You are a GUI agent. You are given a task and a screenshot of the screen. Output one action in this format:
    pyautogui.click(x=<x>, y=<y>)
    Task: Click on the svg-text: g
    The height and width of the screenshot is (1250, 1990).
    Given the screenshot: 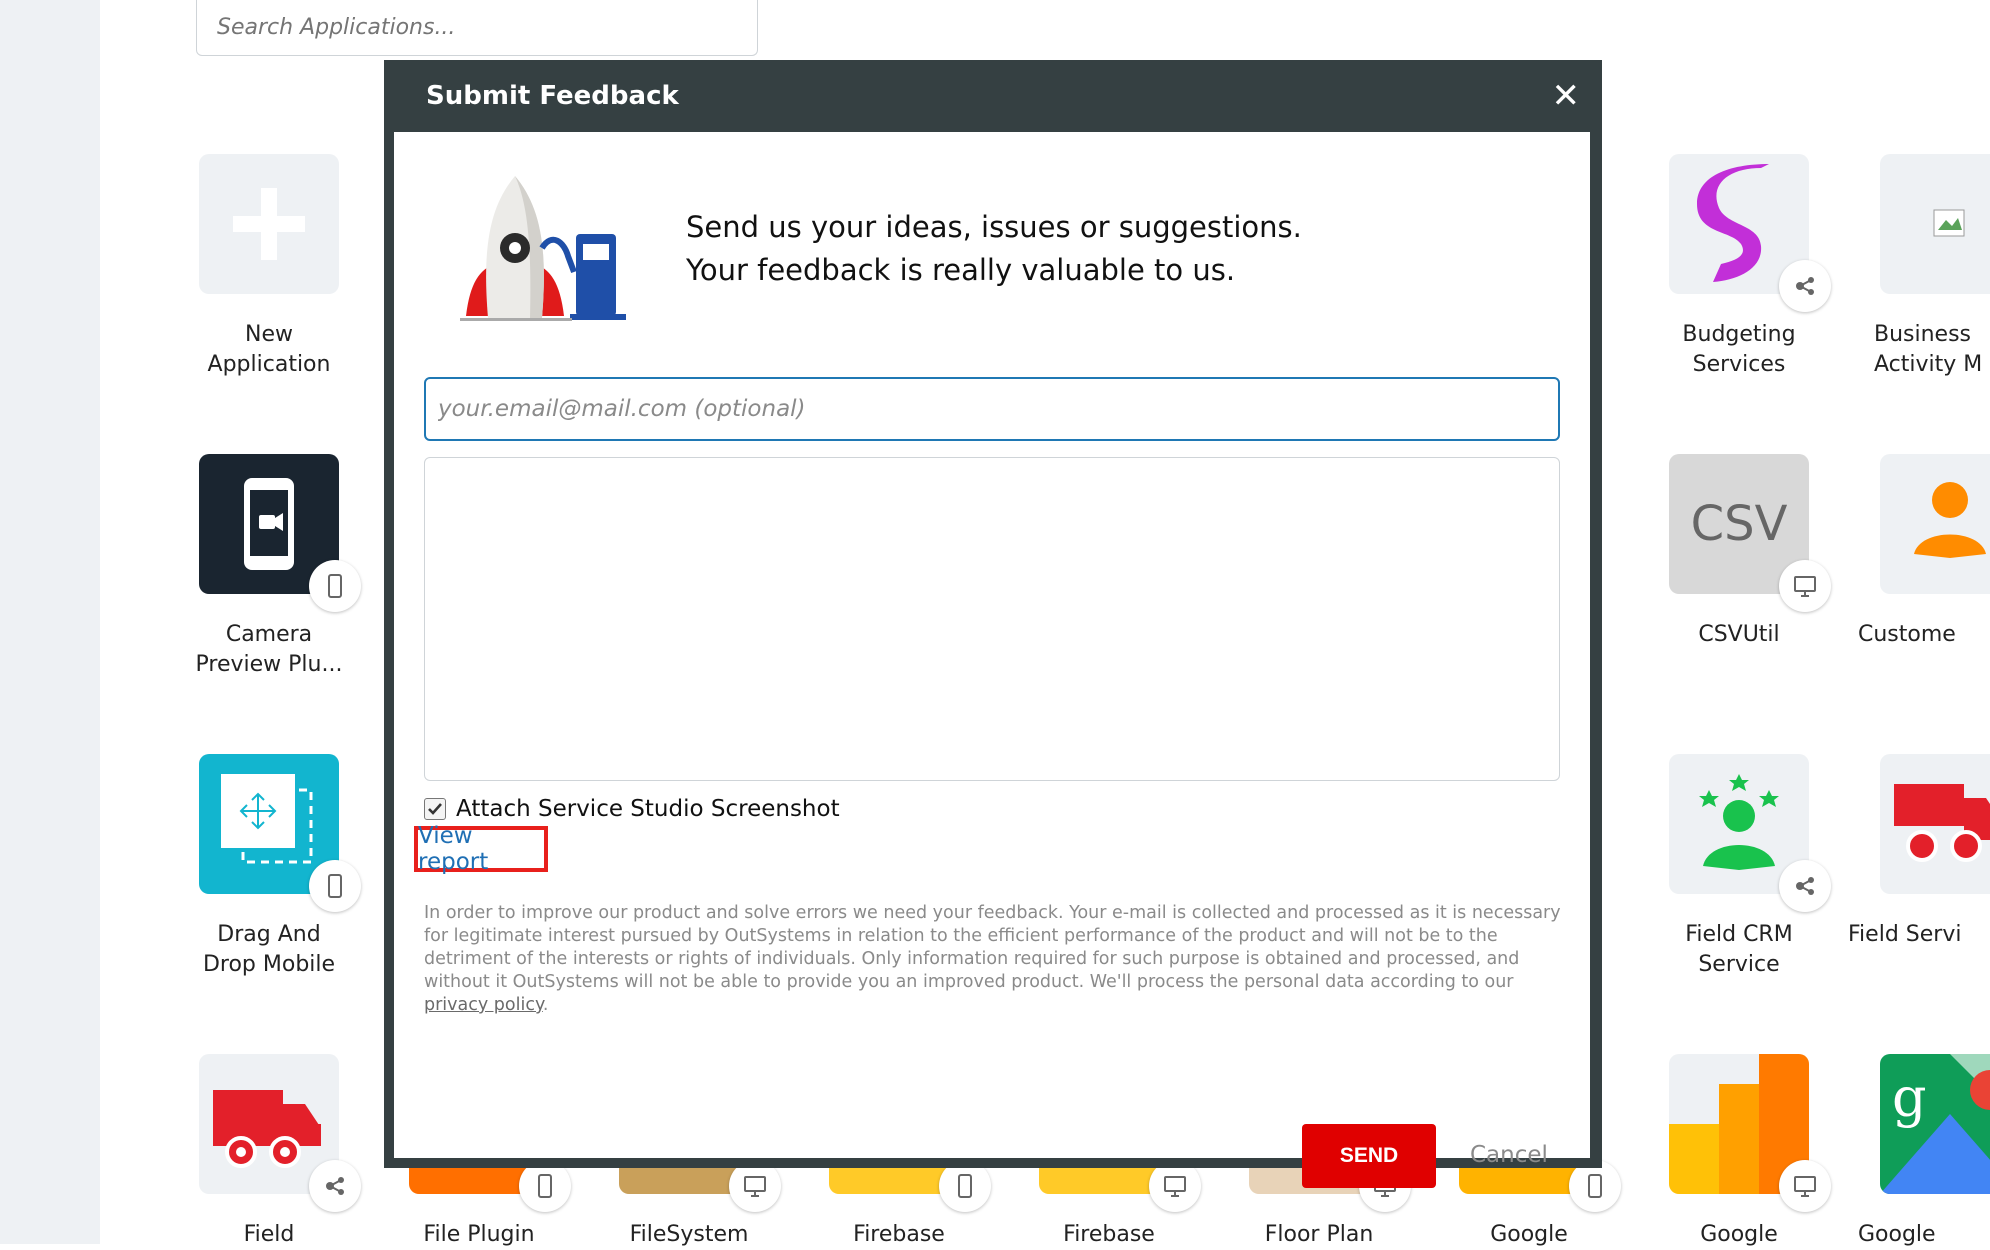 What is the action you would take?
    pyautogui.click(x=1909, y=1097)
    